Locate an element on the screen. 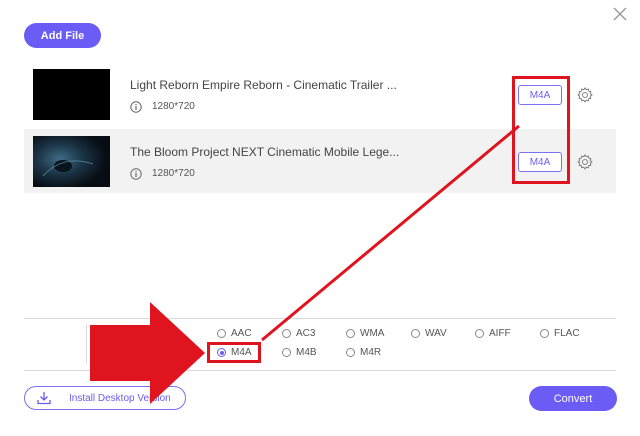 The image size is (640, 436). format-option-wav: WAV is located at coordinates (429, 333).